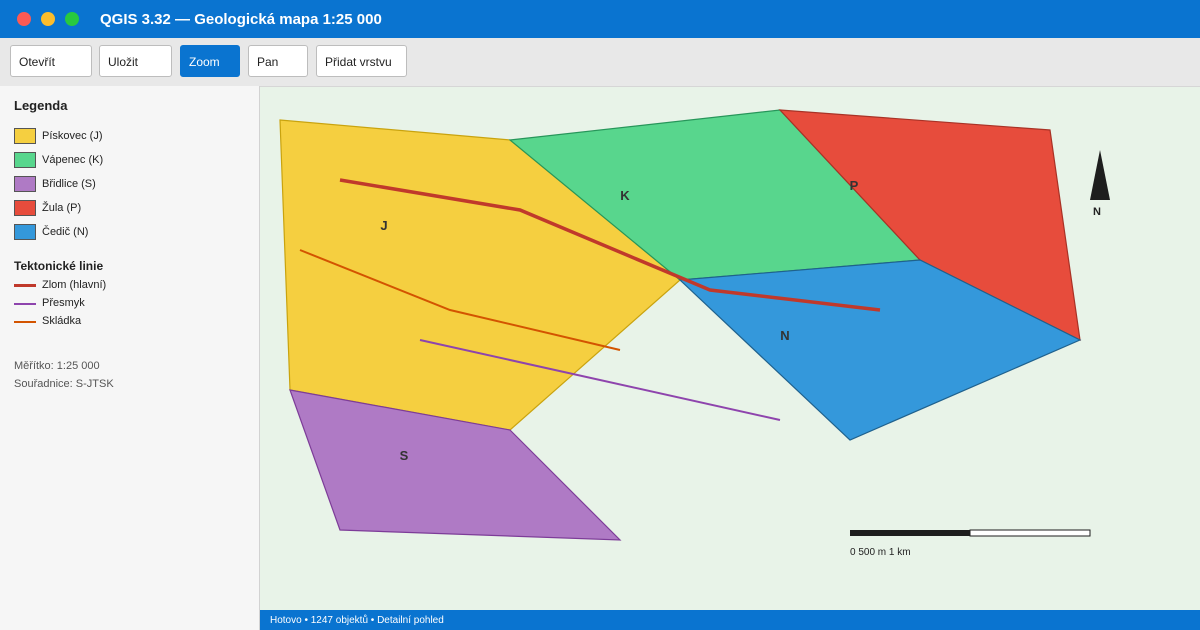  What do you see at coordinates (600, 62) in the screenshot?
I see `toolbar: Otevřít Uložit Zoom Pan Přidat vrstvu` at bounding box center [600, 62].